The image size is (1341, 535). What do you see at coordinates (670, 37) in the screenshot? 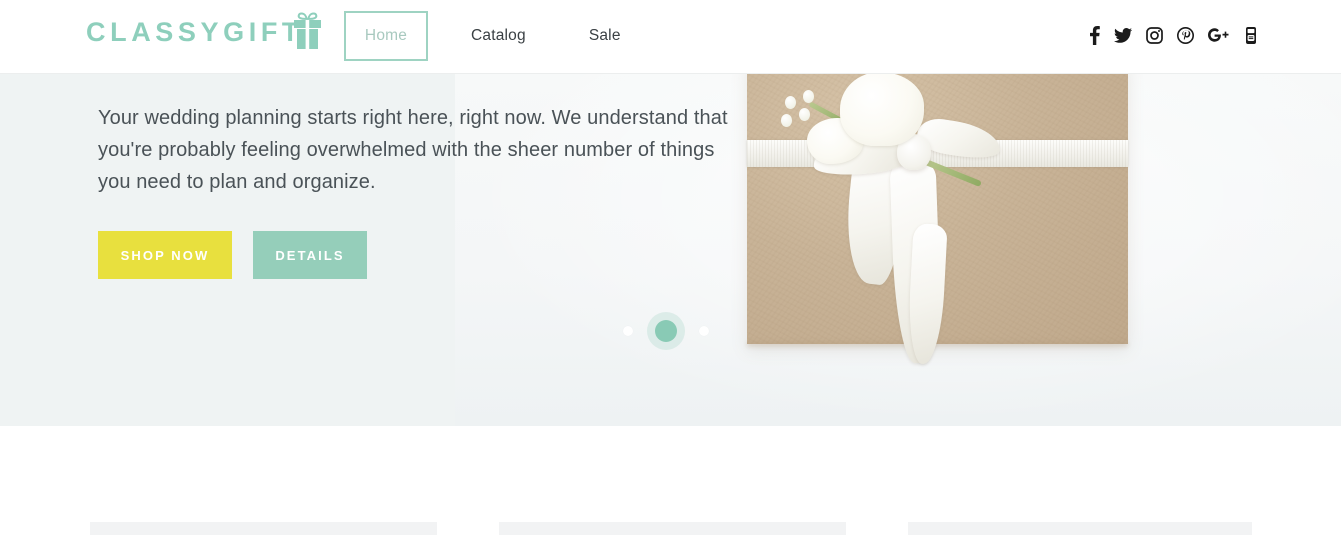
I see `site-header: CLASSYGIFT Home Catalog Sale` at bounding box center [670, 37].